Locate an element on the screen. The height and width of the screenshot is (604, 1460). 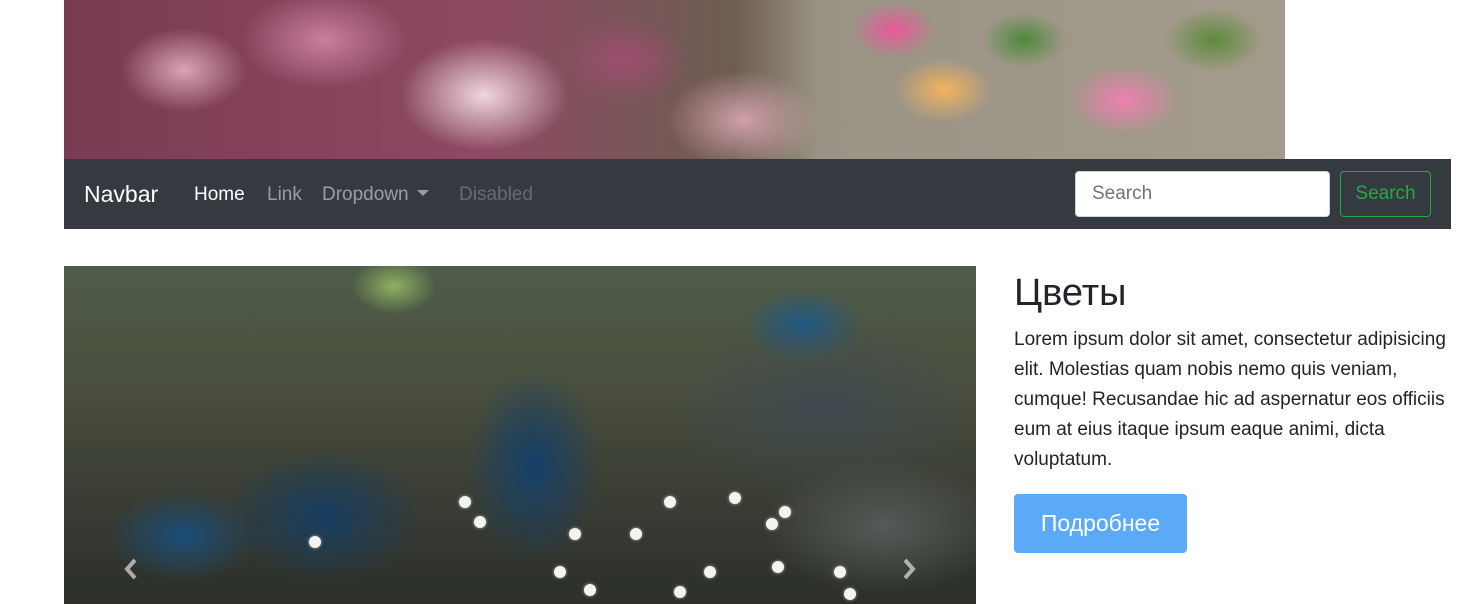
more-details-button: Подробнее is located at coordinates (1100, 523).